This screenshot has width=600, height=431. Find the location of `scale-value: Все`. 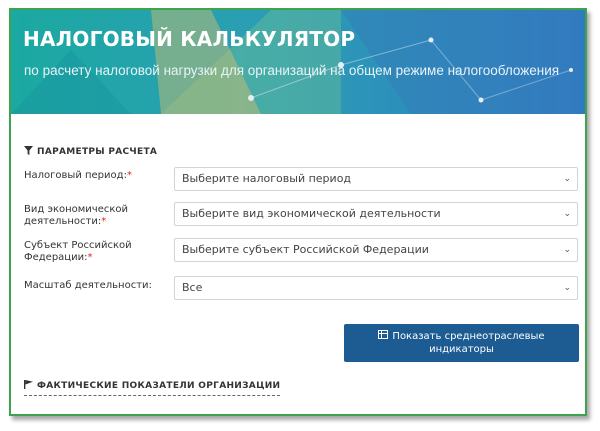

scale-value: Все is located at coordinates (192, 287).